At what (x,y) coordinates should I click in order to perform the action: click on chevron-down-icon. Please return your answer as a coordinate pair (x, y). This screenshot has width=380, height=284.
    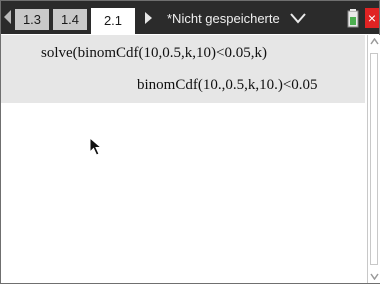
    Looking at the image, I should click on (298, 18).